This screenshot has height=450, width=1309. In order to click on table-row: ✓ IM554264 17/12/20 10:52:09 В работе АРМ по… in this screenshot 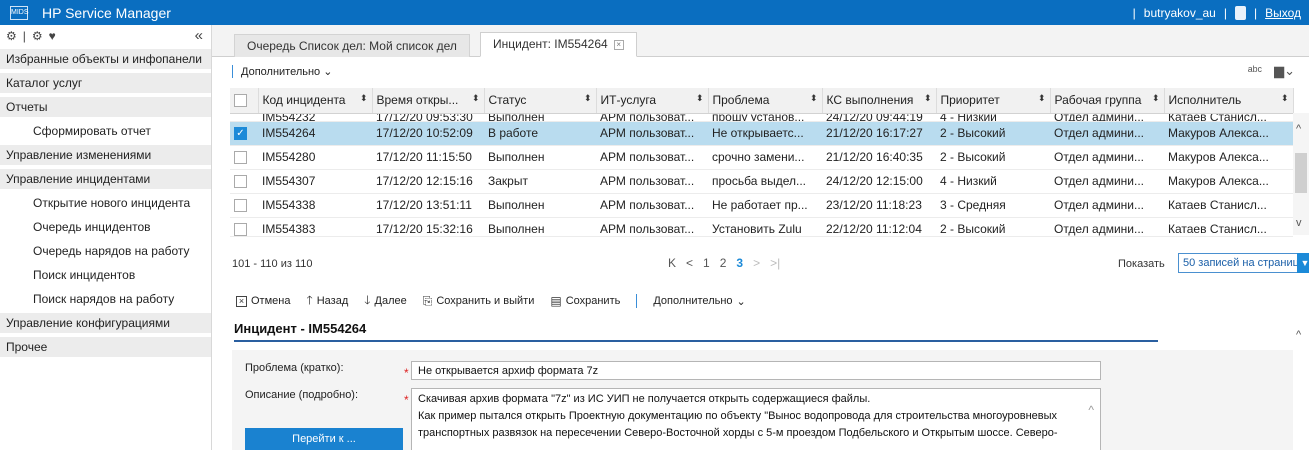, I will do `click(761, 133)`.